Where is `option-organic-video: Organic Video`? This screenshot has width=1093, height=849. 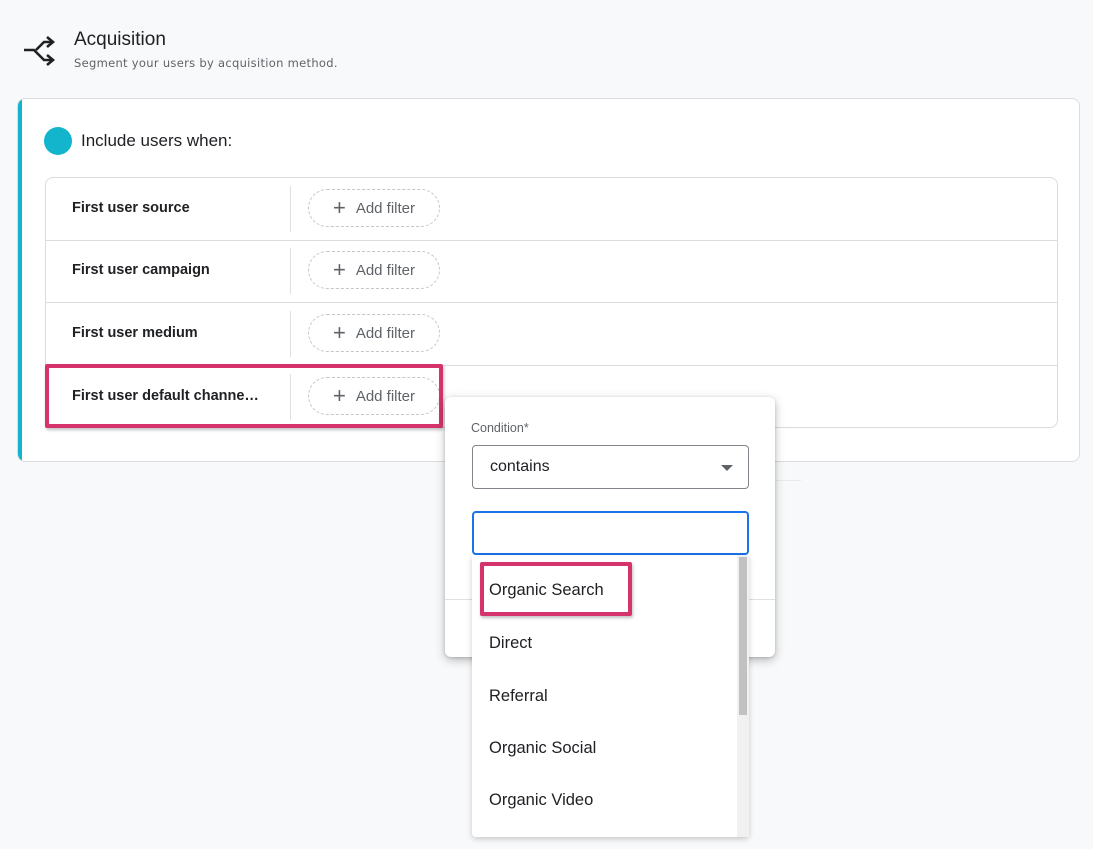 option-organic-video: Organic Video is located at coordinates (604, 800).